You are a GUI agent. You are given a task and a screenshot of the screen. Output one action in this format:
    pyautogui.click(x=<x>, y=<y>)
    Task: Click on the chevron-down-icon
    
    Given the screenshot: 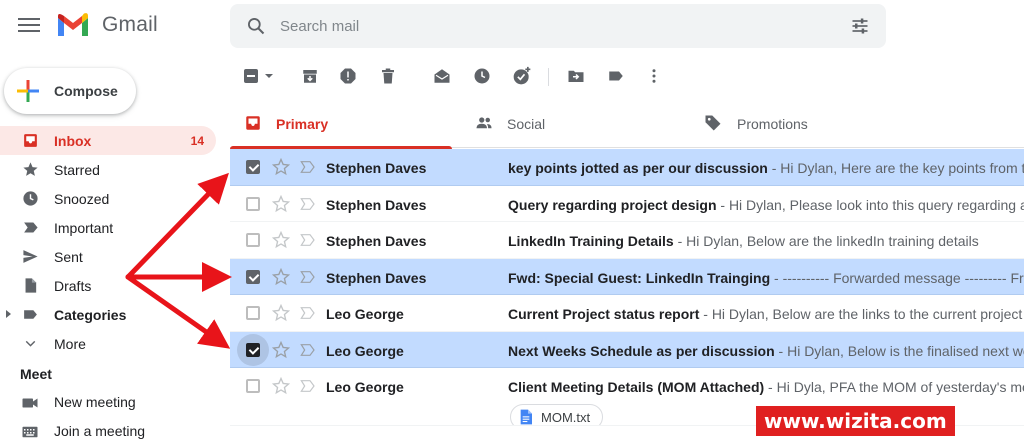 What is the action you would take?
    pyautogui.click(x=30, y=343)
    